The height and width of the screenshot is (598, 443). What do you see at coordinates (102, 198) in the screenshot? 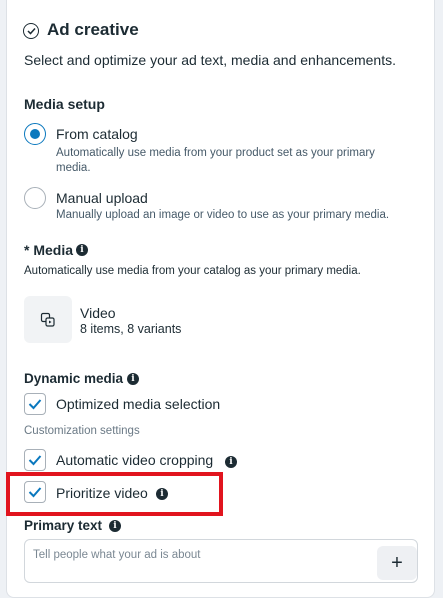
I see `manual-upload-label: Manual upload` at bounding box center [102, 198].